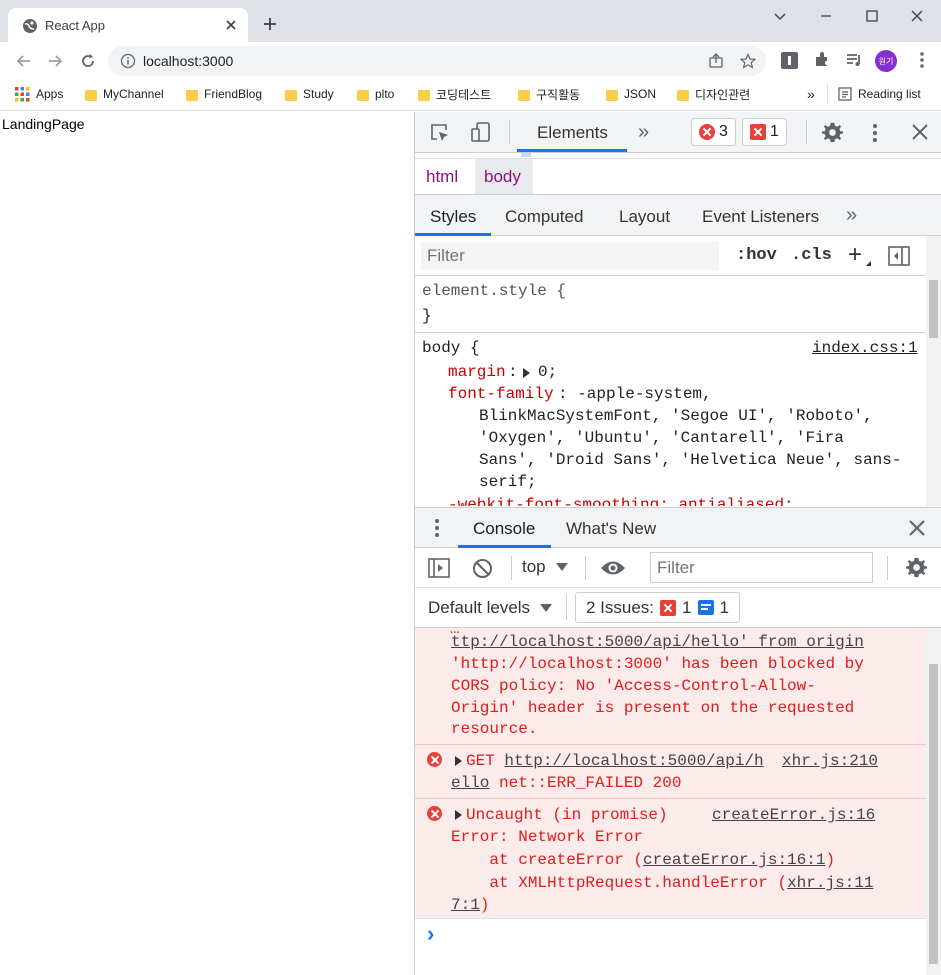 The image size is (941, 975). What do you see at coordinates (508, 482) in the screenshot?
I see `font-family-value-line: serif;` at bounding box center [508, 482].